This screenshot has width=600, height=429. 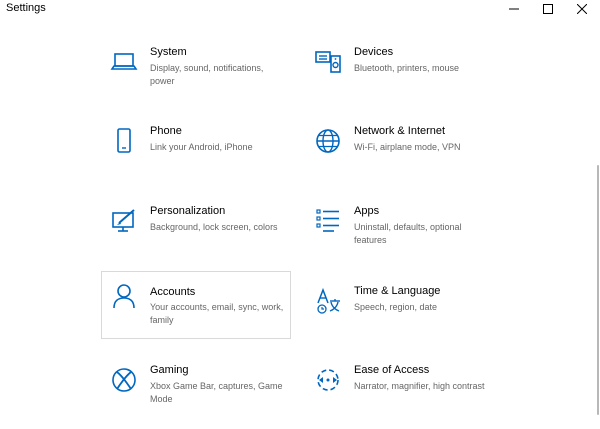 I want to click on category-name: Ease of Access, so click(x=392, y=370).